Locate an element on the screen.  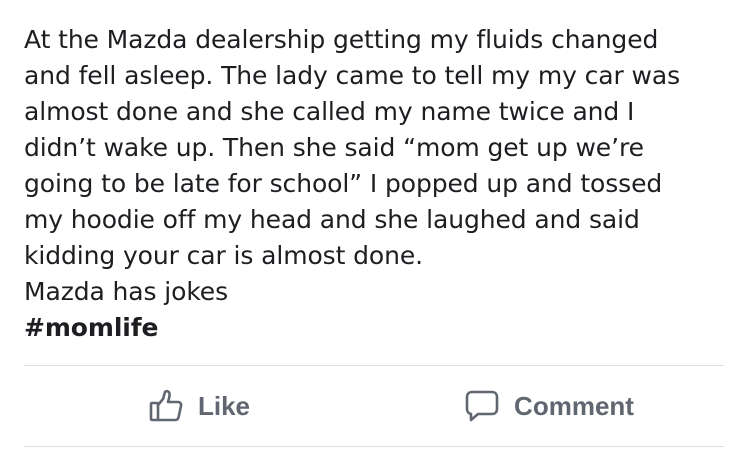
like-label: Like is located at coordinates (224, 405).